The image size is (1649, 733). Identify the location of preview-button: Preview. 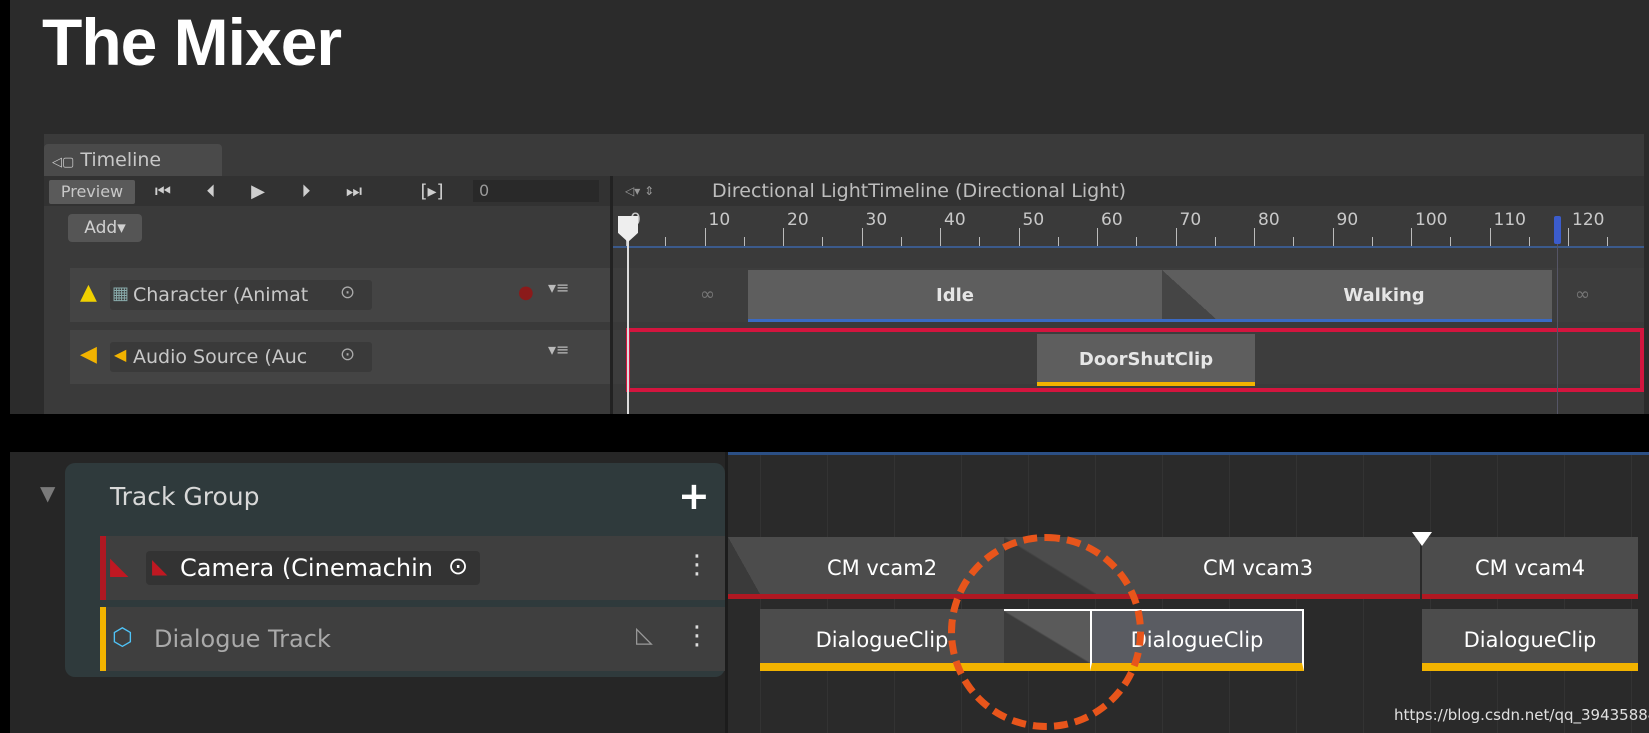
(92, 192).